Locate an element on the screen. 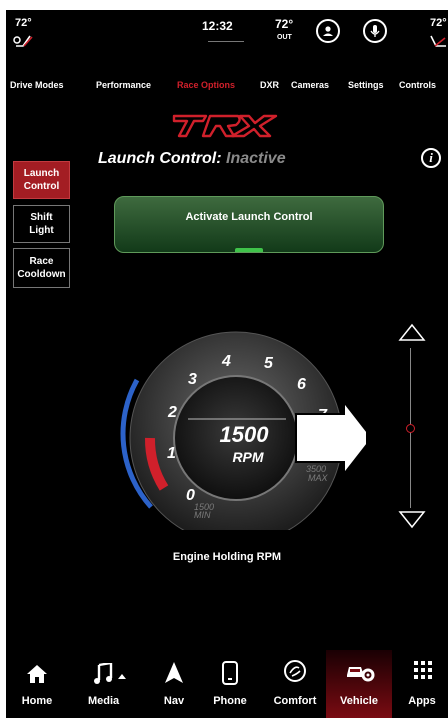 This screenshot has width=448, height=718. nav-apps: Apps is located at coordinates (422, 684).